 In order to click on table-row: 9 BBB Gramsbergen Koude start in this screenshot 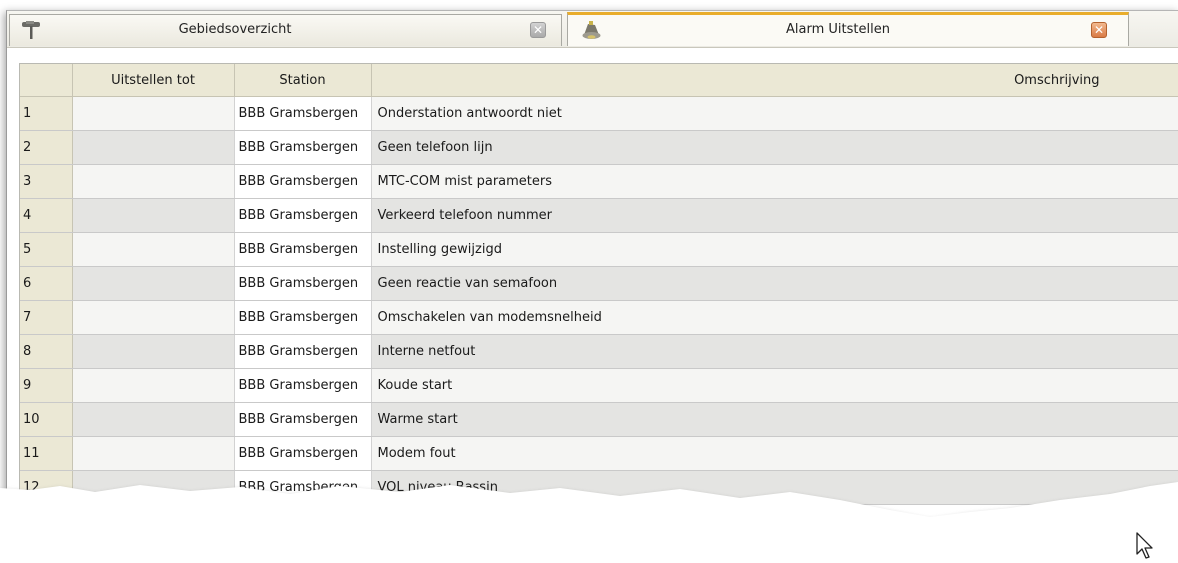, I will do `click(599, 385)`.